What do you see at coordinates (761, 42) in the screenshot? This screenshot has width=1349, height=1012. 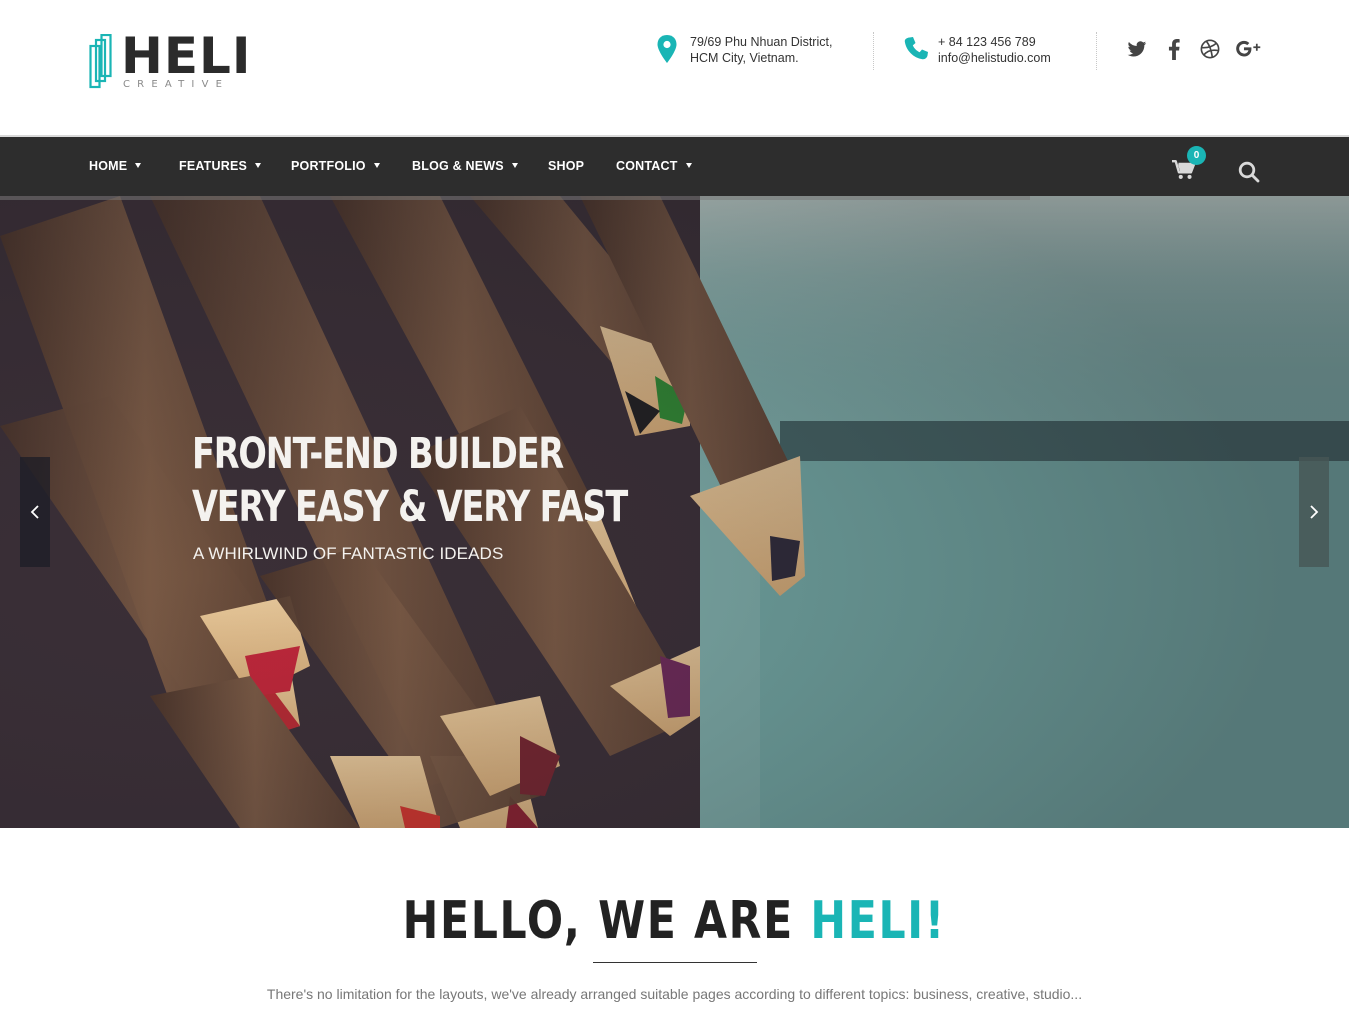 I see `address-line-1: 79/69 Phu Nhuan District,` at bounding box center [761, 42].